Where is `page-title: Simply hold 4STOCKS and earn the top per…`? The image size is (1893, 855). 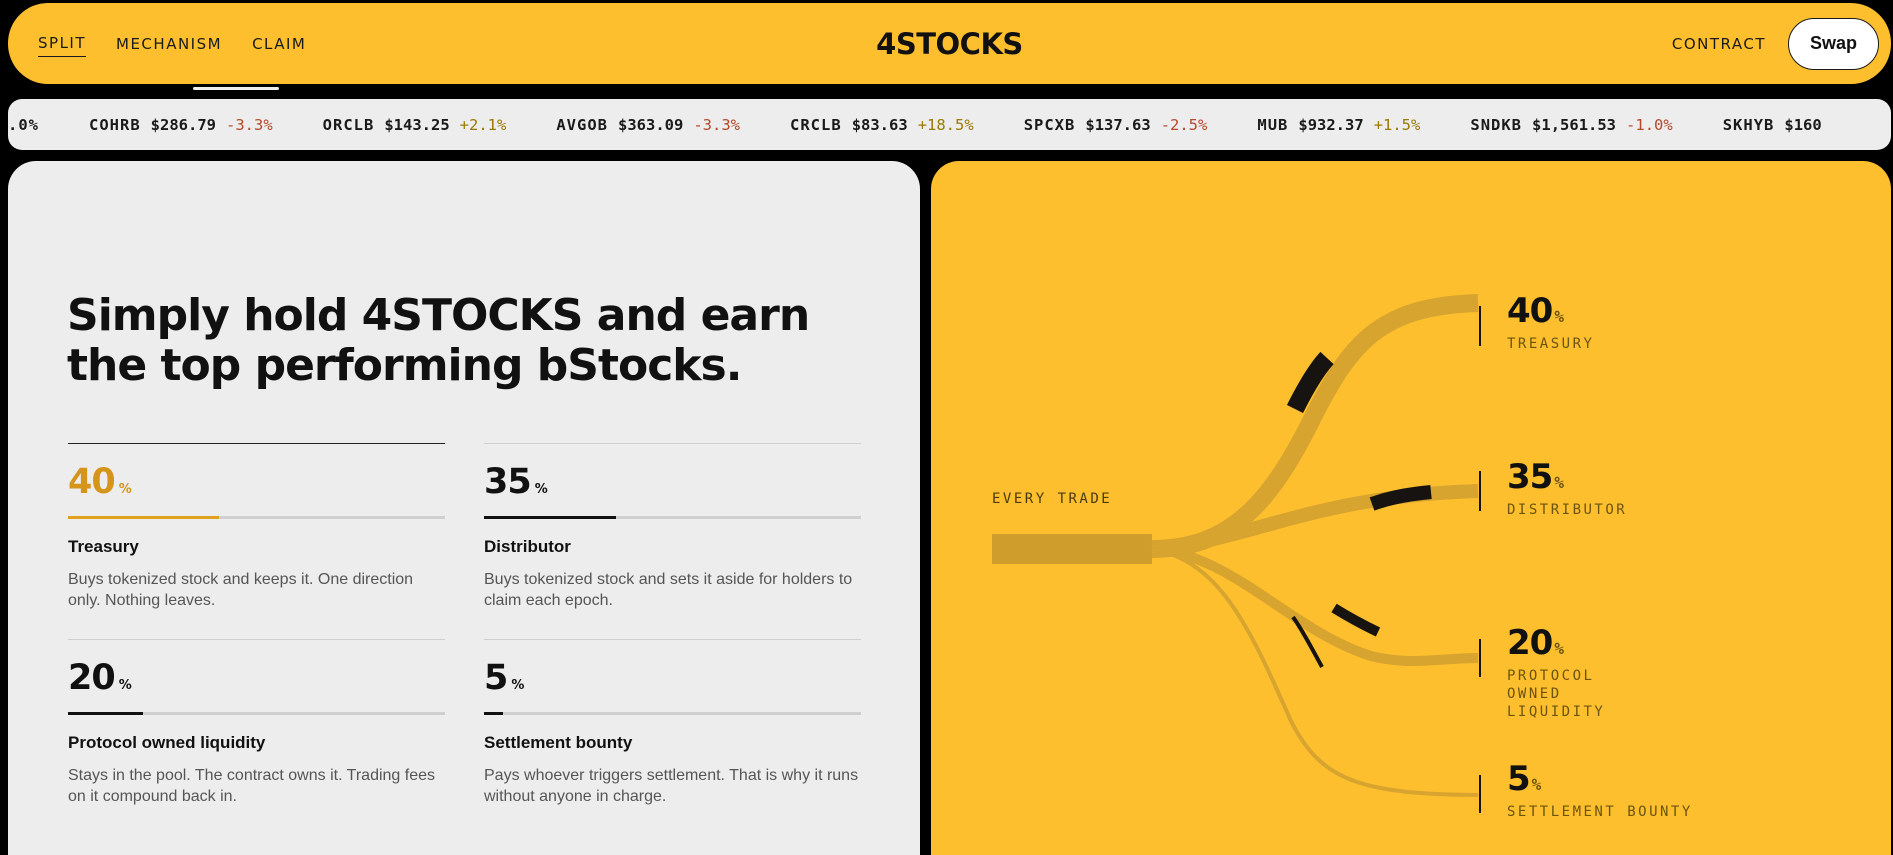
page-title: Simply hold 4STOCKS and earn the top per… is located at coordinates (447, 341).